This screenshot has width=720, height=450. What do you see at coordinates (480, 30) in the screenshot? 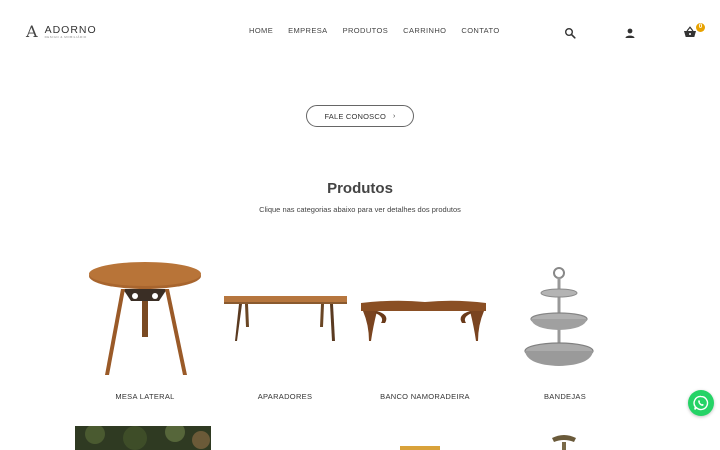
I see `nav-contato: CONTATO` at bounding box center [480, 30].